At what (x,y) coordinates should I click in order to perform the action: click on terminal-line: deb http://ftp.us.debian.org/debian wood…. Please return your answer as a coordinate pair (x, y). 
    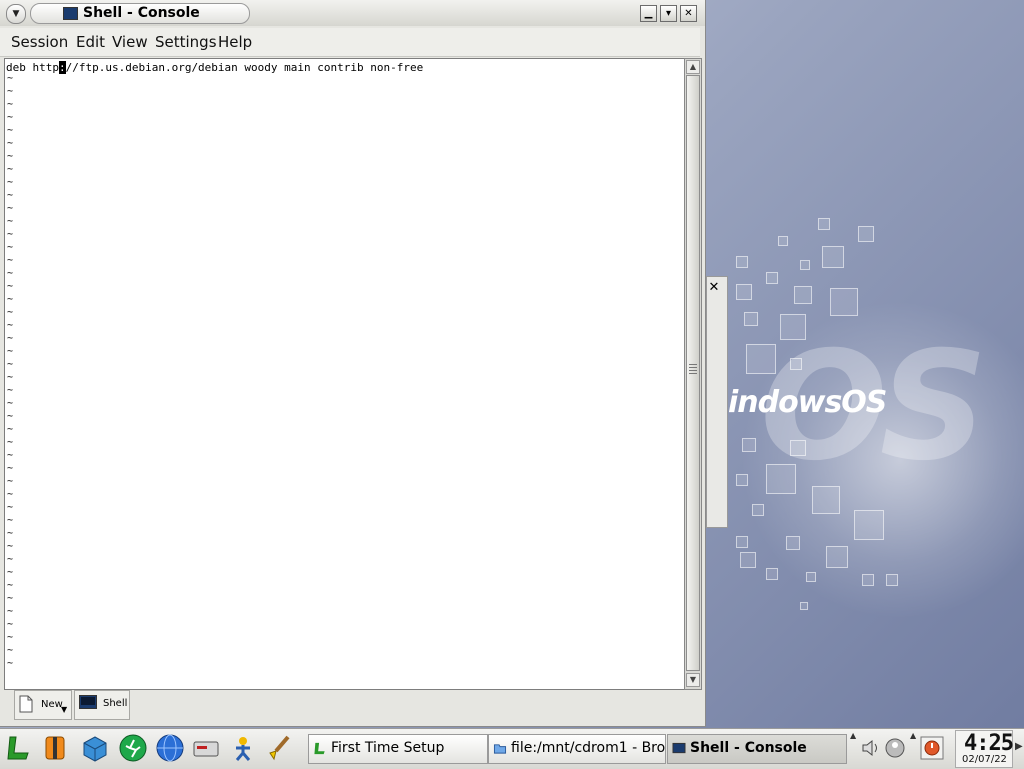
    Looking at the image, I should click on (214, 67).